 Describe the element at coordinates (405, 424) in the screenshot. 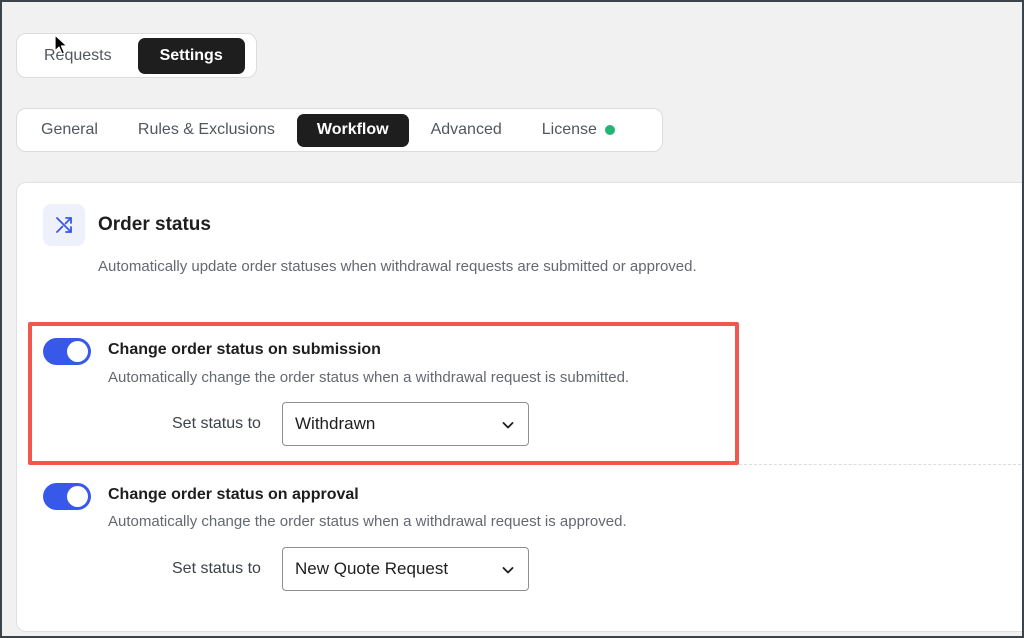

I see `submission-status-select: Withdrawn` at that location.